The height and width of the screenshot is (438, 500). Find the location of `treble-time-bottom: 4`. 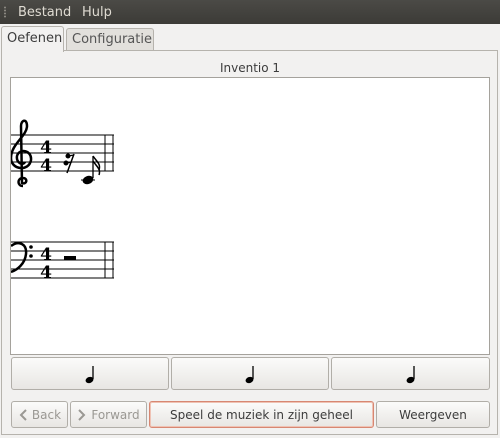

treble-time-bottom: 4 is located at coordinates (46, 166).